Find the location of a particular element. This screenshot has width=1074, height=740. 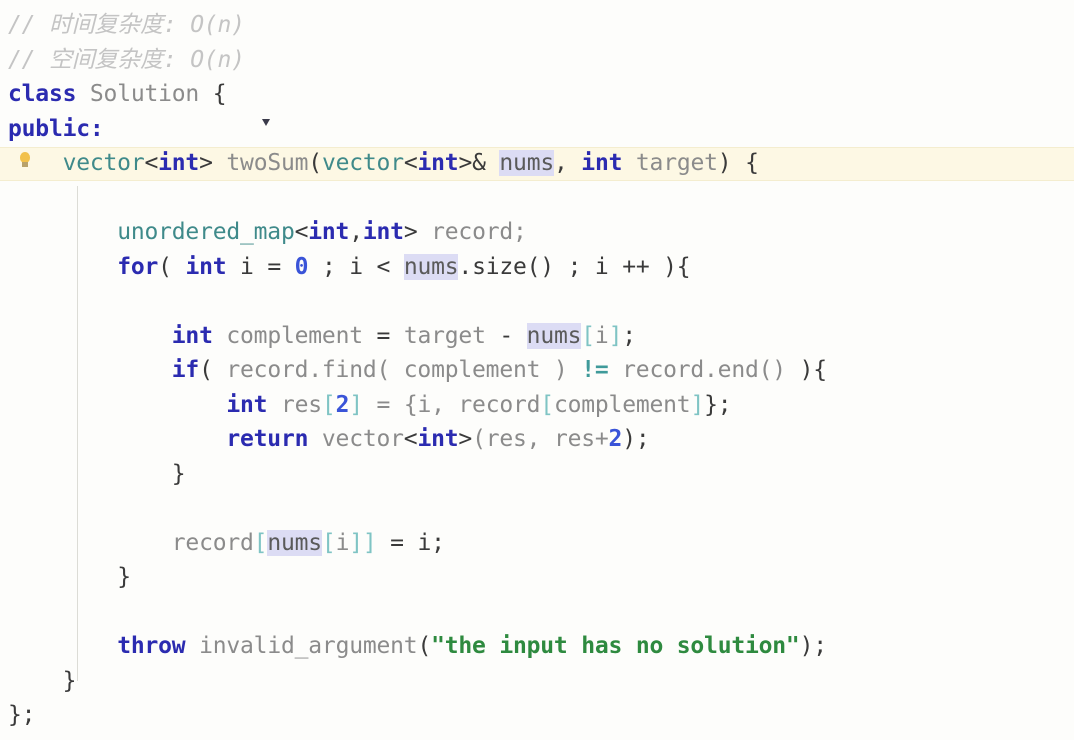

code-token: // 空间复杂度: O(n) is located at coordinates (126, 59).